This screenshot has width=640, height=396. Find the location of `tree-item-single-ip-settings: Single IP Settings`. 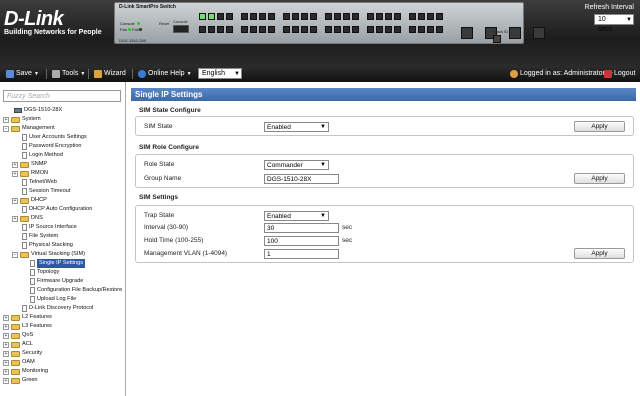

tree-item-single-ip-settings: Single IP Settings is located at coordinates (58, 263).